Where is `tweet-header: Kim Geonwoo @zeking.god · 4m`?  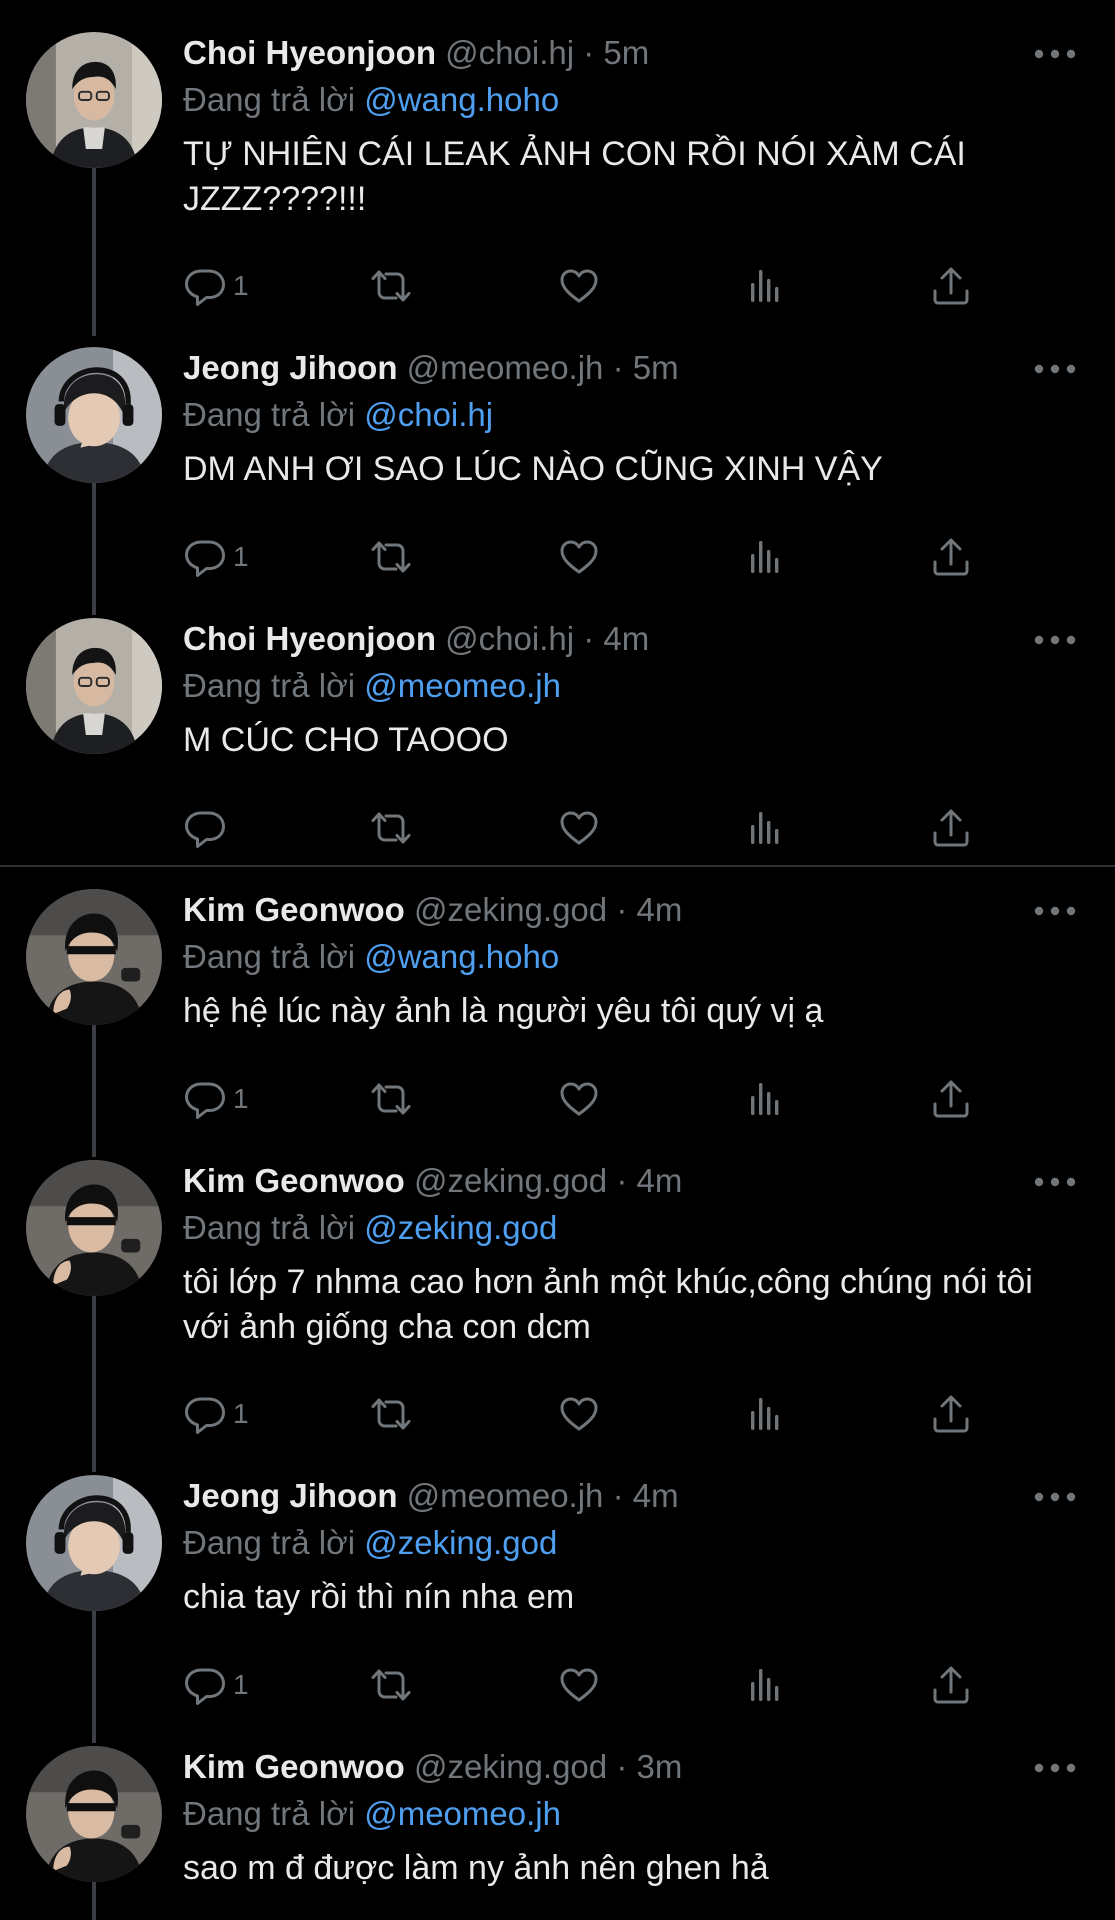 tweet-header: Kim Geonwoo @zeking.god · 4m is located at coordinates (589, 910).